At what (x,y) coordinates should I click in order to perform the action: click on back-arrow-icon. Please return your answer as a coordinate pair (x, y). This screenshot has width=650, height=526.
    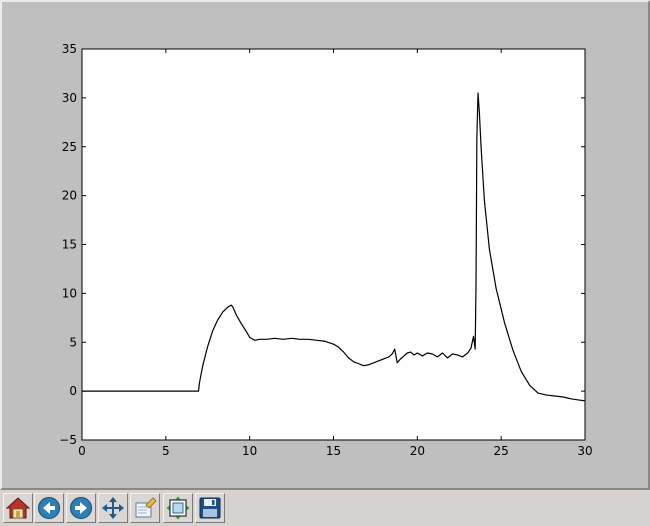
    Looking at the image, I should click on (49, 508).